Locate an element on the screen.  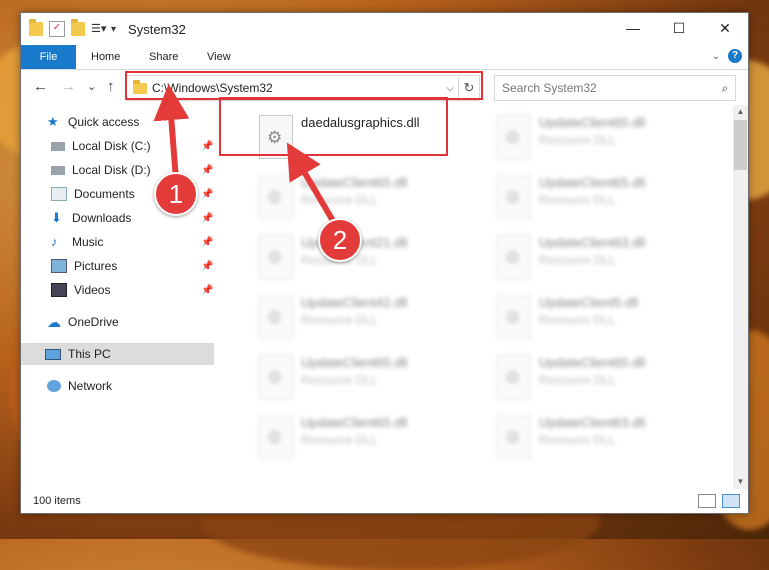
back-button: ← is located at coordinates (40, 86).